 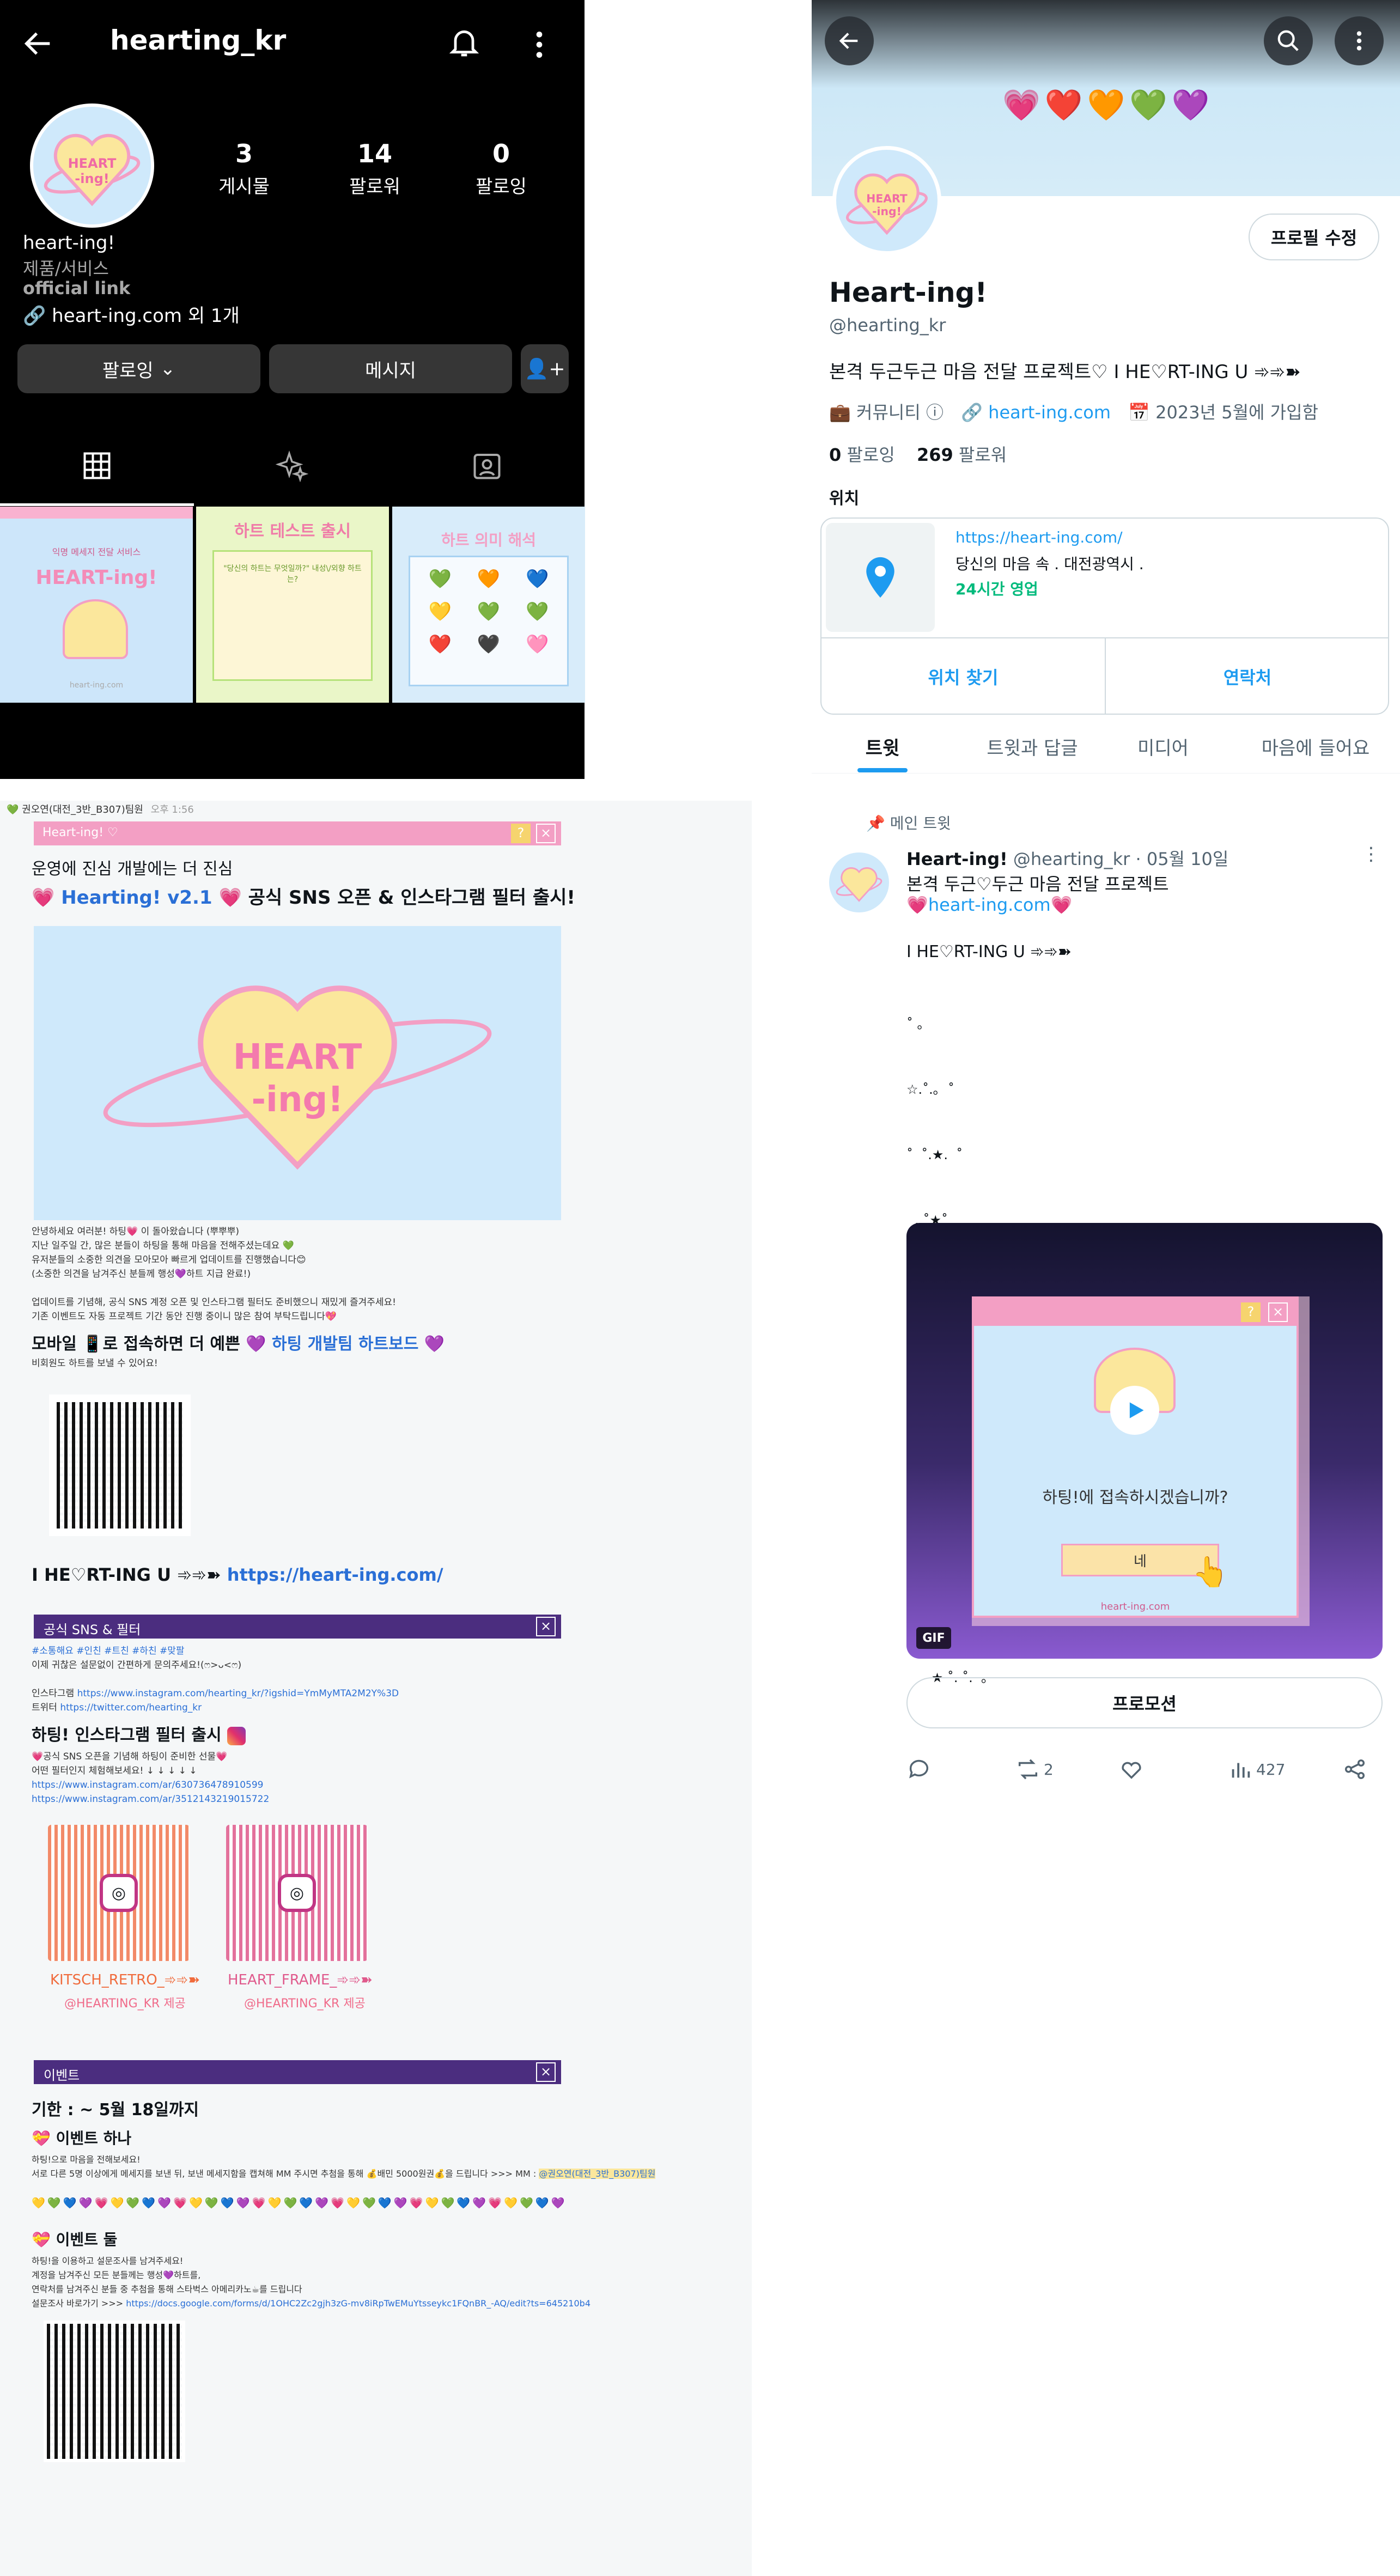 I want to click on stat-followers: 14 팔로워, so click(x=374, y=169).